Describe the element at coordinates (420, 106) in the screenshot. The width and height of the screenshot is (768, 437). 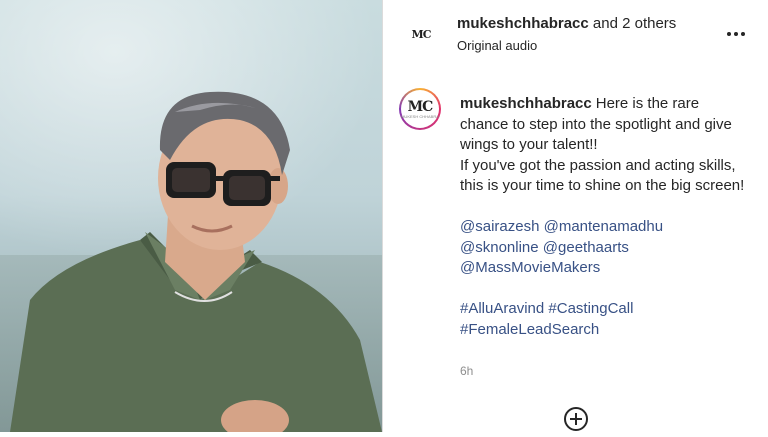
I see `caption-avatar-monogram: MC` at that location.